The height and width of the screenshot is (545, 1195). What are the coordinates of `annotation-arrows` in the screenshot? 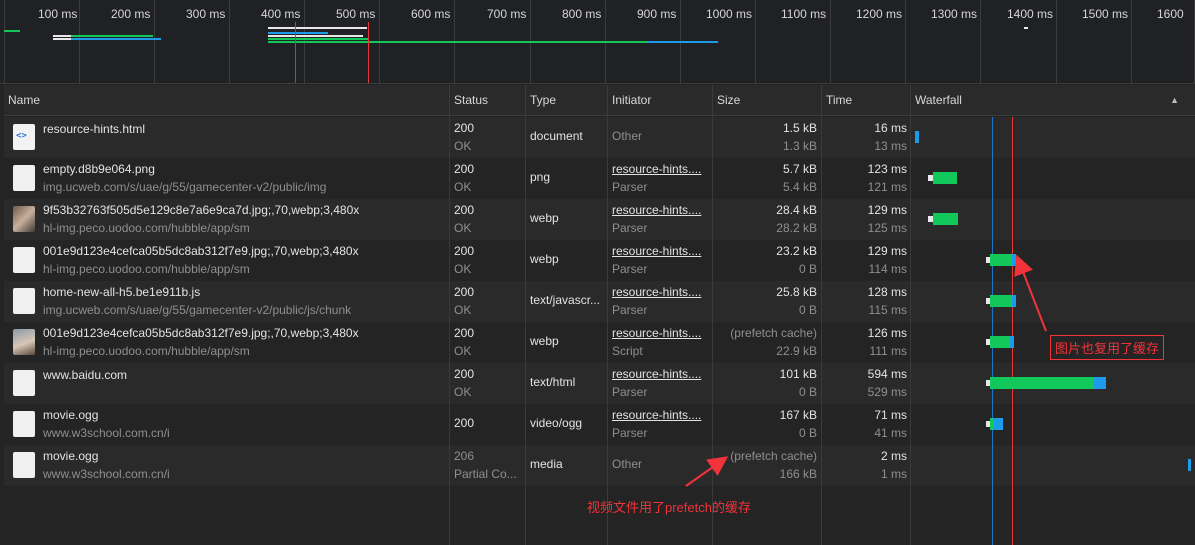 It's located at (866, 370).